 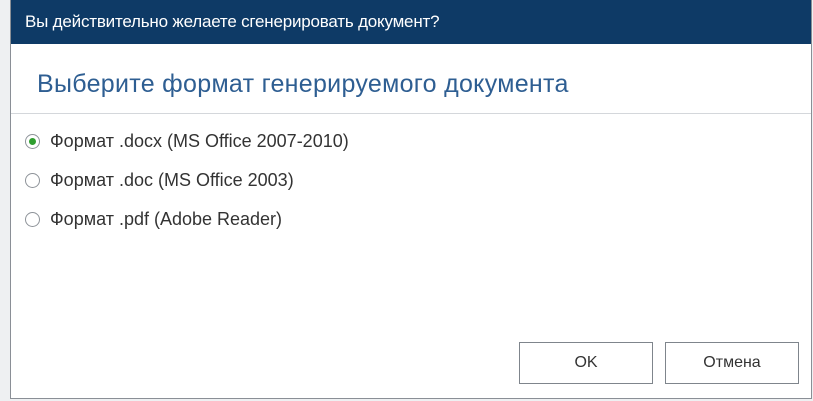 I want to click on radio-pdf, so click(x=32, y=219).